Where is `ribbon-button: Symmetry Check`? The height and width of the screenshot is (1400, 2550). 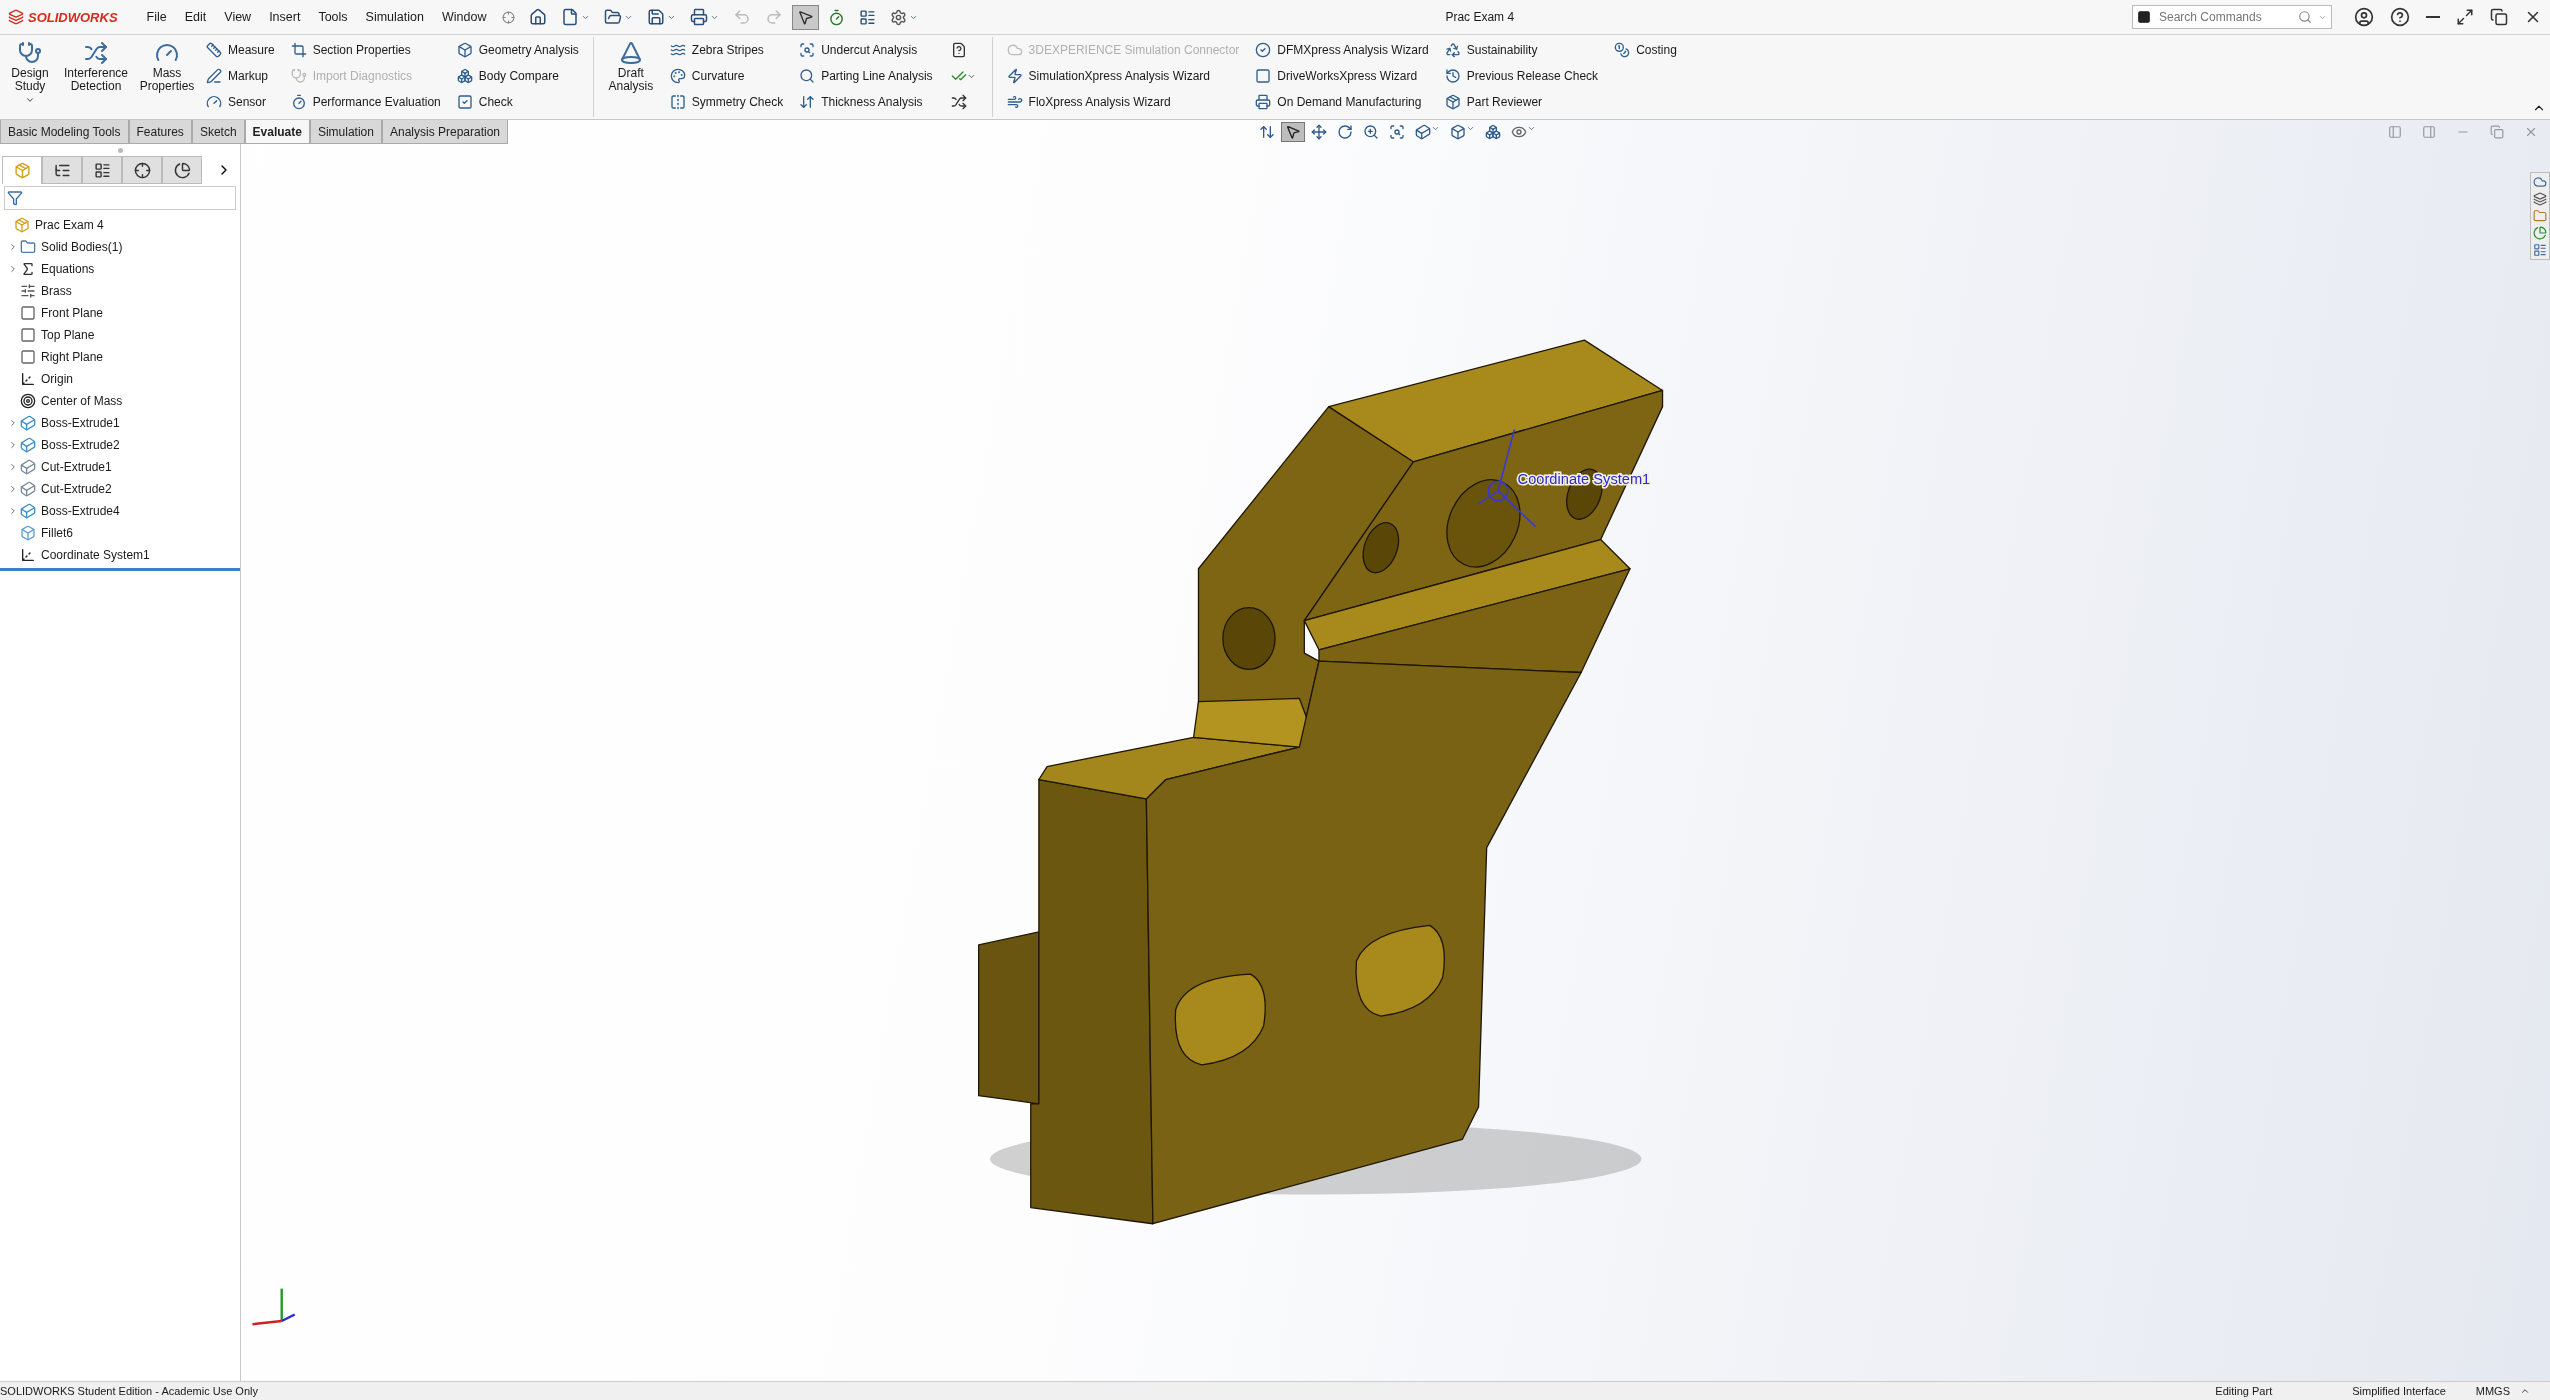 ribbon-button: Symmetry Check is located at coordinates (726, 102).